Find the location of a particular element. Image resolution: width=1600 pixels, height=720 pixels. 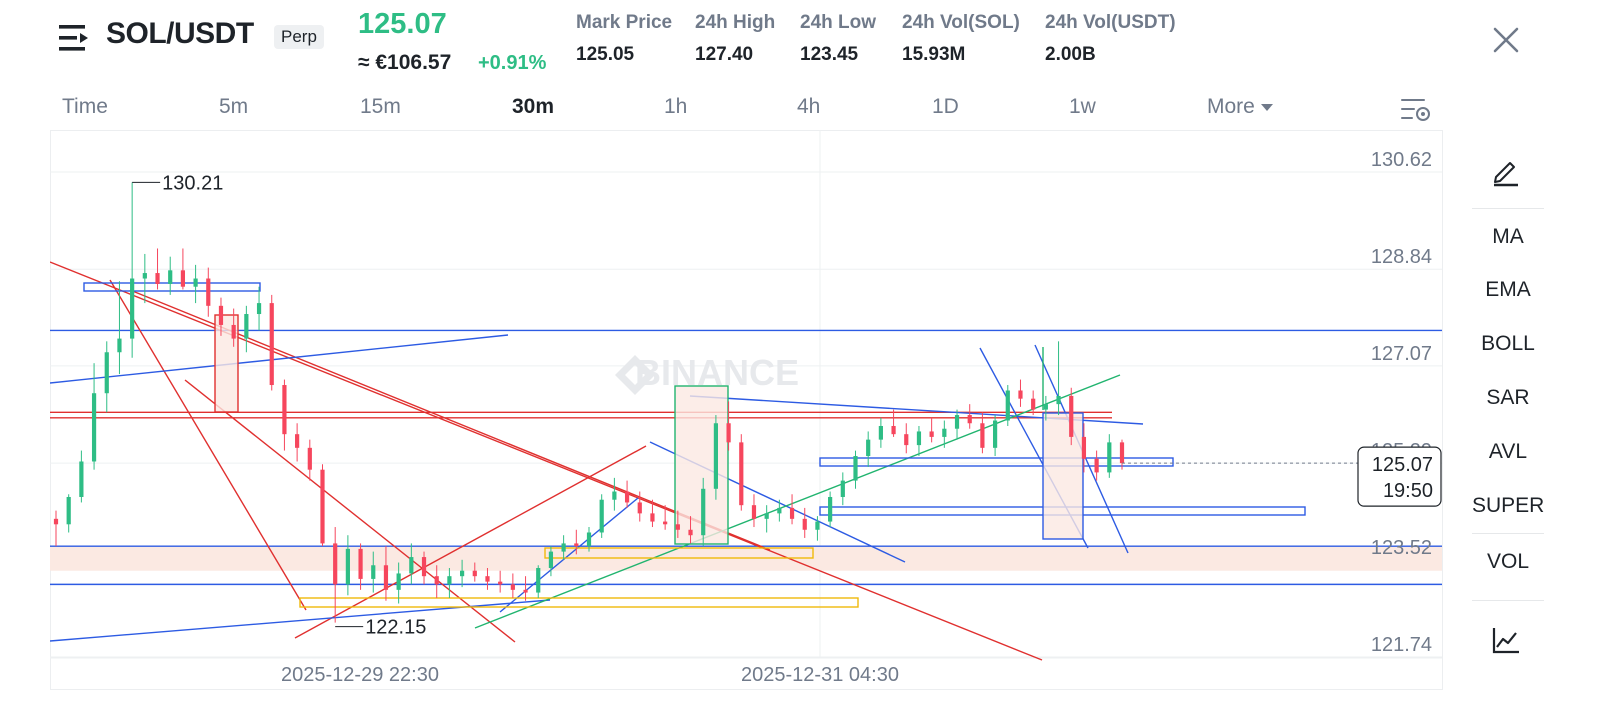

tab-time: Time is located at coordinates (85, 107).